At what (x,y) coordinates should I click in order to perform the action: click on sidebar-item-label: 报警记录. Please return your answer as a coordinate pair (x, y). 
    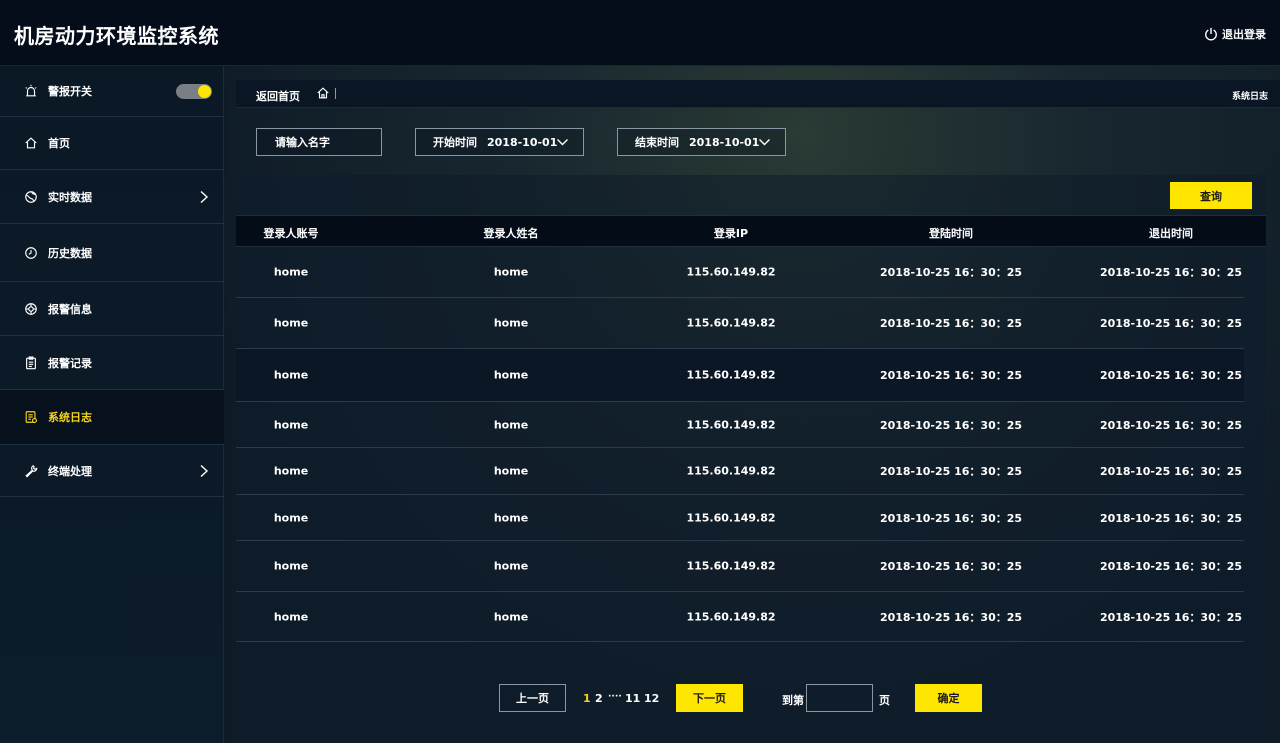
    Looking at the image, I should click on (70, 363).